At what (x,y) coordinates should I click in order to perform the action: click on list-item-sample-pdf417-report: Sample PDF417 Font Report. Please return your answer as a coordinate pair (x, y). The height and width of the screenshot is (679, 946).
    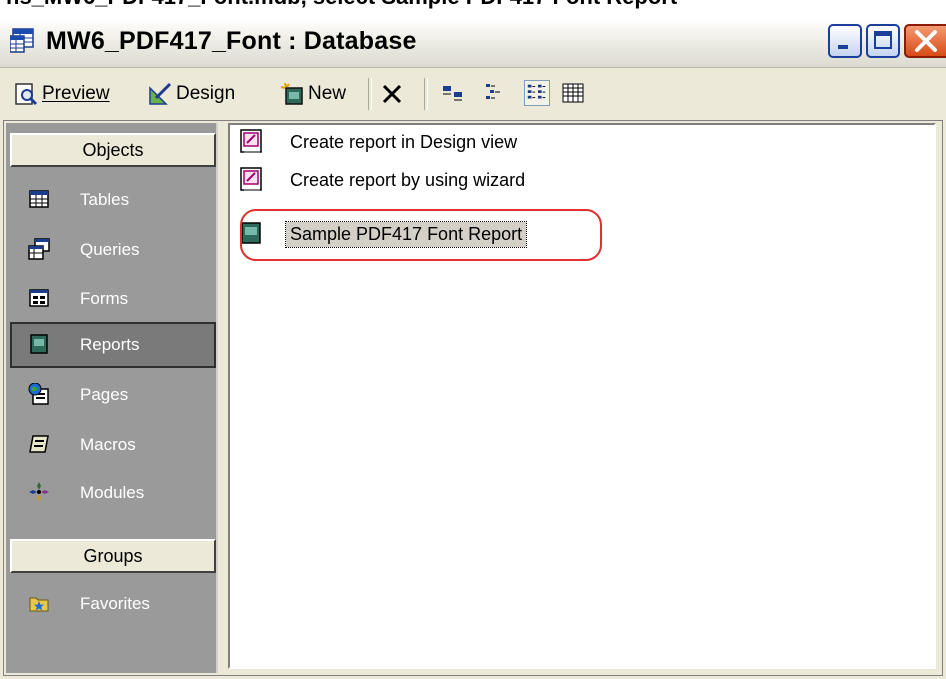
    Looking at the image, I should click on (383, 234).